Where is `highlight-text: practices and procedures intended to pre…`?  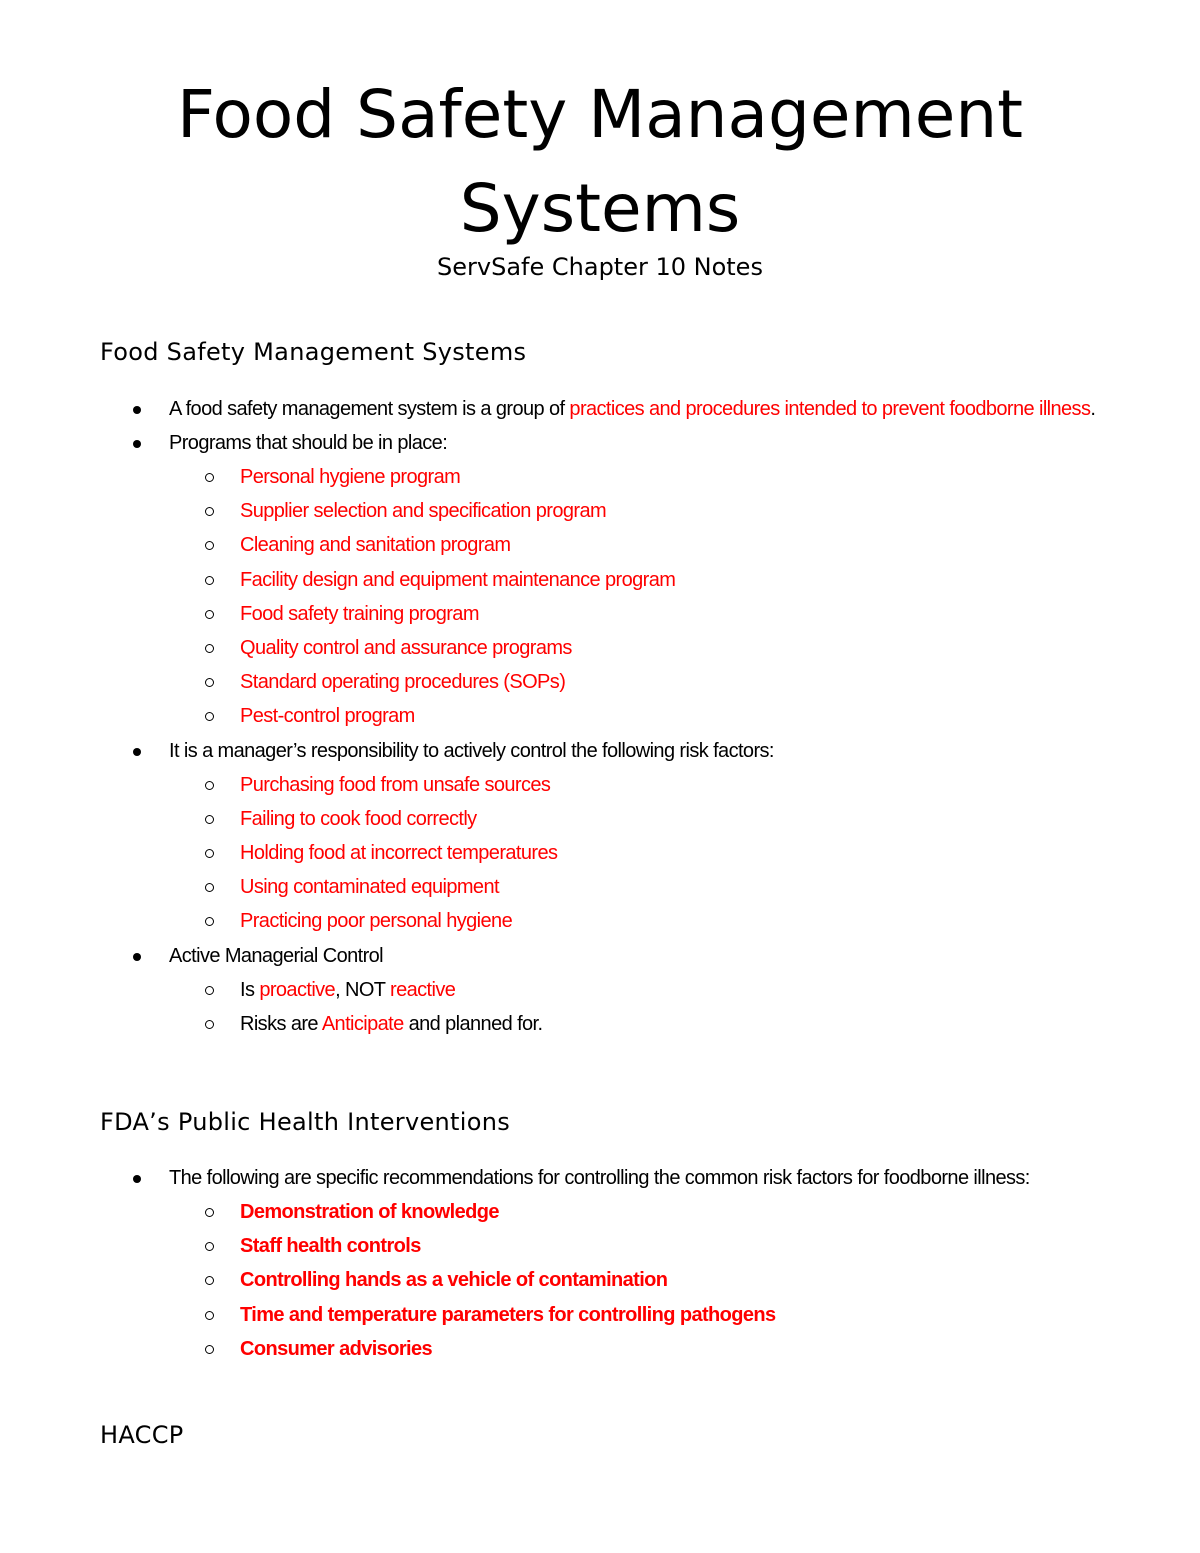
highlight-text: practices and procedures intended to pre… is located at coordinates (830, 409).